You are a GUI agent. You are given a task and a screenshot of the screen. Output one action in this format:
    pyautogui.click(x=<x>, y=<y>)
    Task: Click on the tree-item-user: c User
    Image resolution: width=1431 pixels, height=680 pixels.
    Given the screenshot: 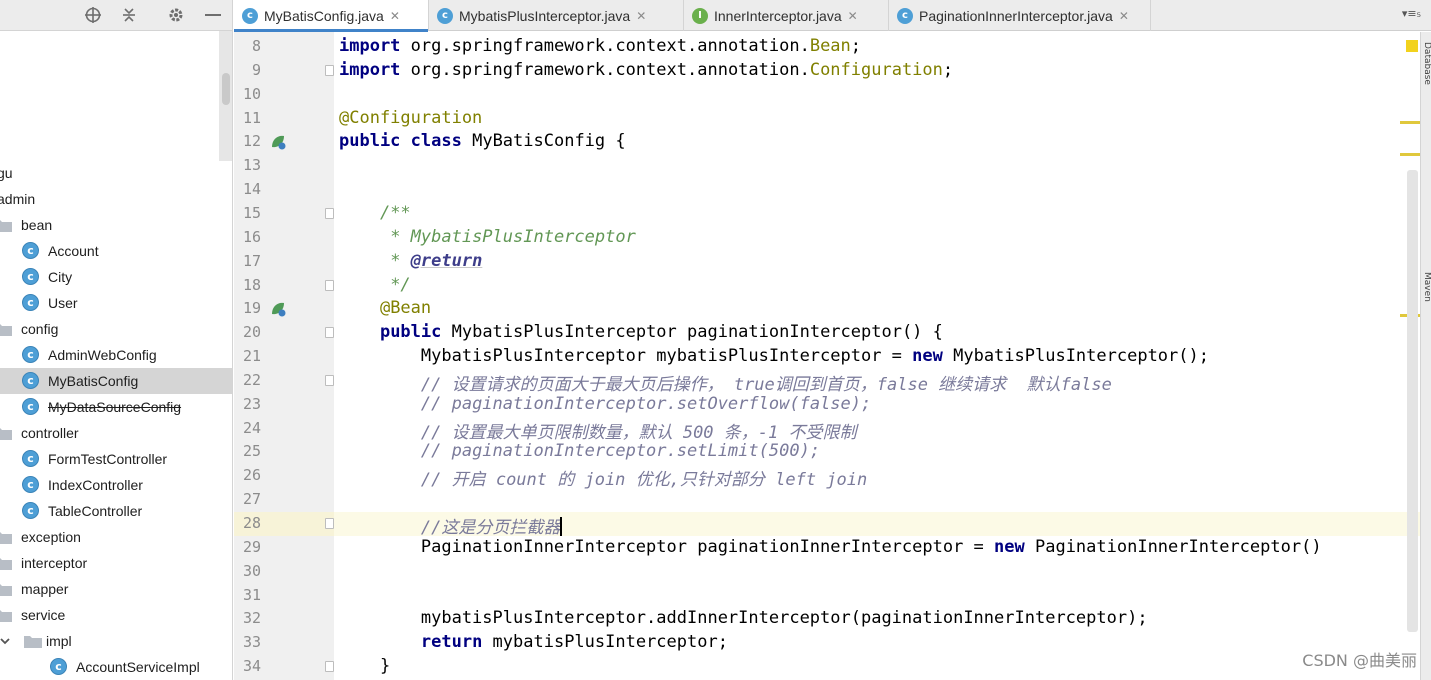 What is the action you would take?
    pyautogui.click(x=116, y=303)
    